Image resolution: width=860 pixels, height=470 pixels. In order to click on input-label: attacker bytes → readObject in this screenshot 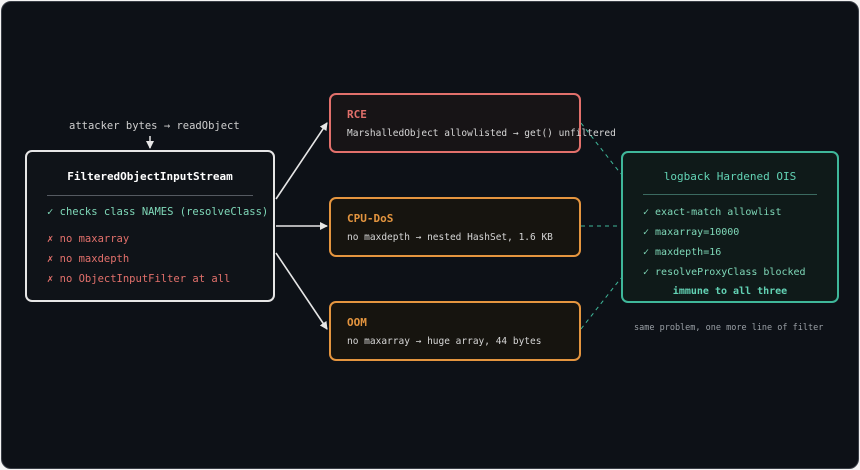, I will do `click(154, 126)`.